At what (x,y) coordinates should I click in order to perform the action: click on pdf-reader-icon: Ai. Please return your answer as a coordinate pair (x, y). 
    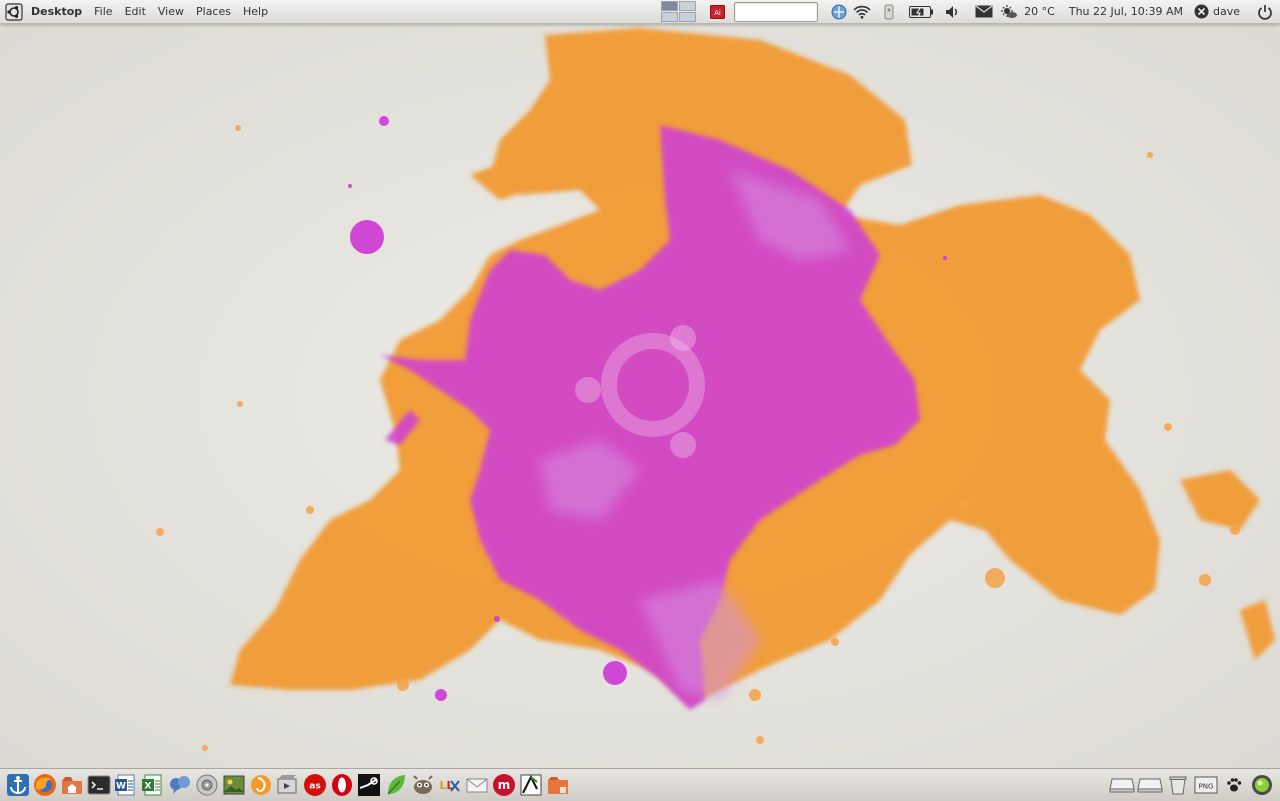
    Looking at the image, I should click on (717, 11).